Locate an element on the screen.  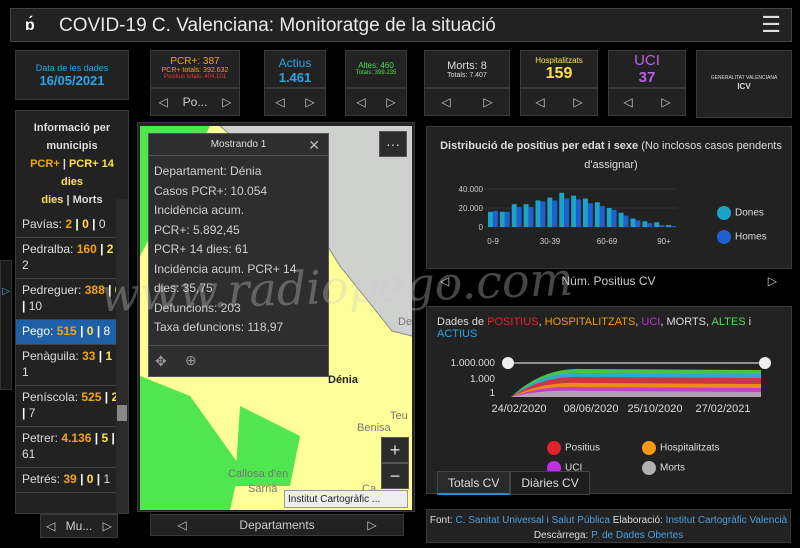
range-handle-left is located at coordinates (508, 363).